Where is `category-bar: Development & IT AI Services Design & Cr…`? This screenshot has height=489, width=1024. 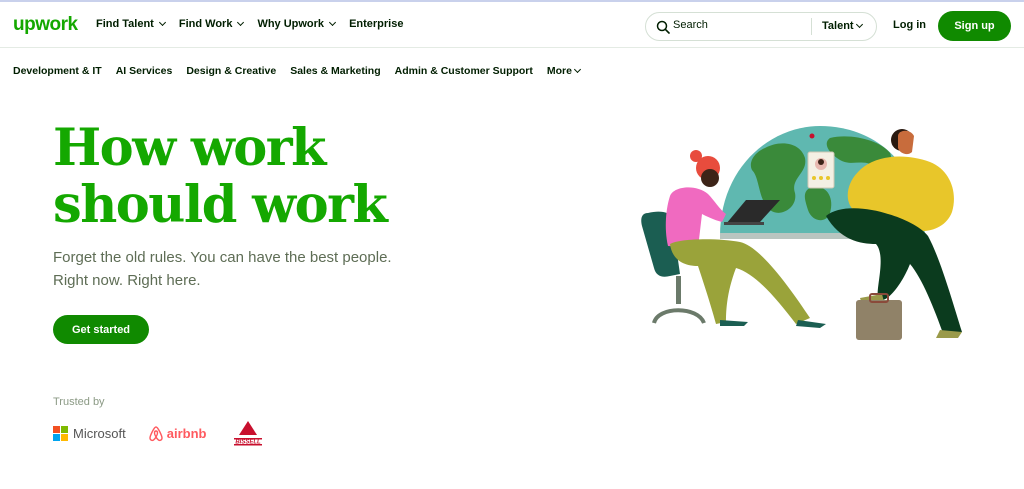 category-bar: Development & IT AI Services Design & Cr… is located at coordinates (303, 71).